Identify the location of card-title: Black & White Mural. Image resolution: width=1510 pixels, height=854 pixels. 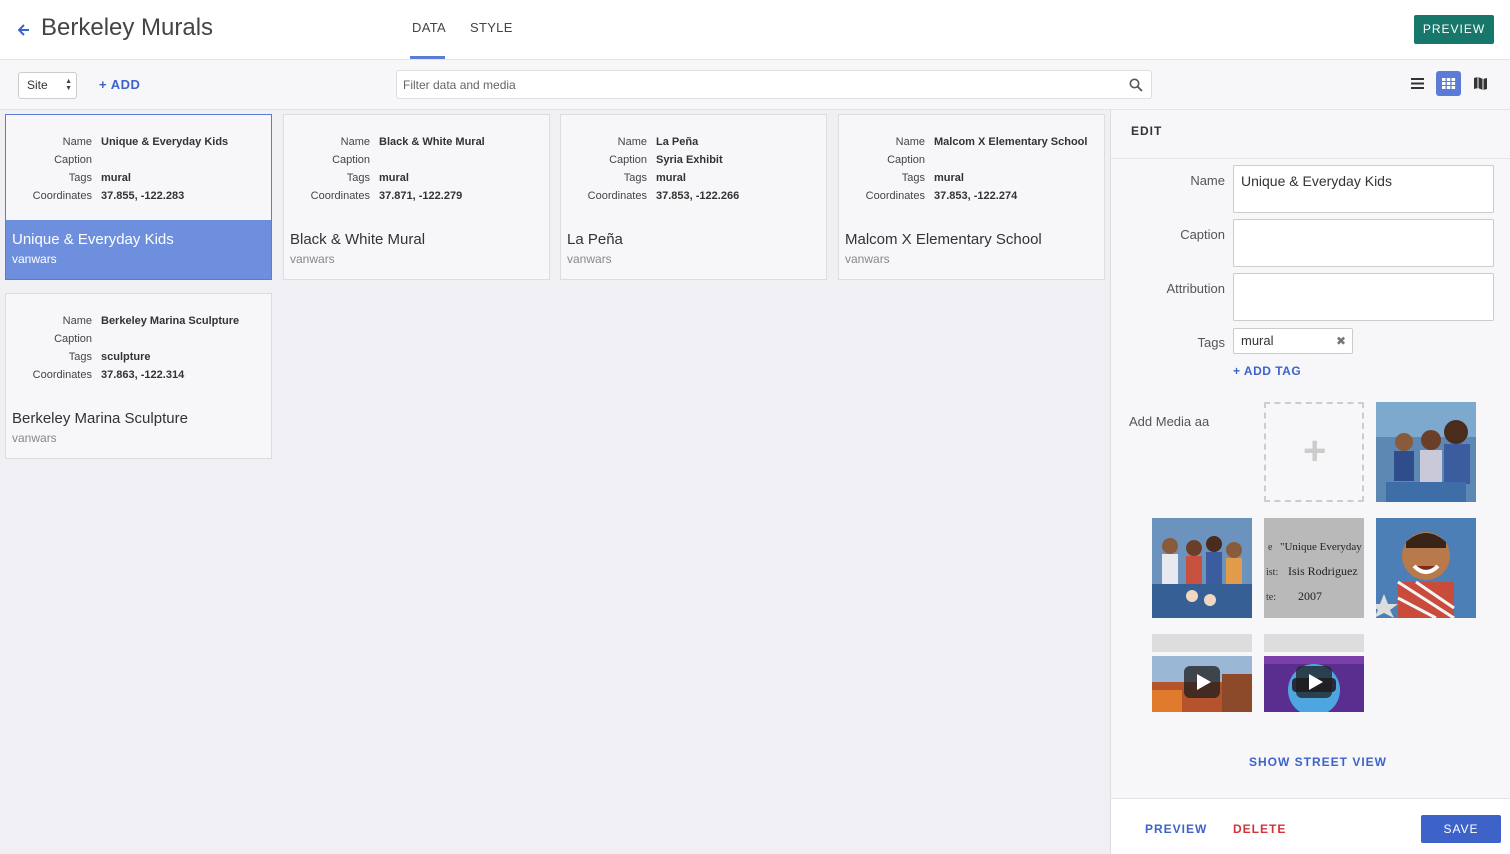
(358, 239).